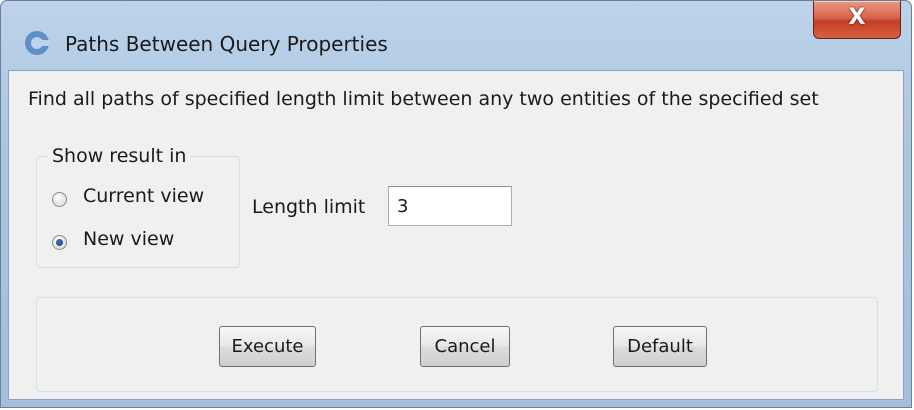 This screenshot has width=914, height=410. What do you see at coordinates (143, 196) in the screenshot?
I see `current-view-label: Current view` at bounding box center [143, 196].